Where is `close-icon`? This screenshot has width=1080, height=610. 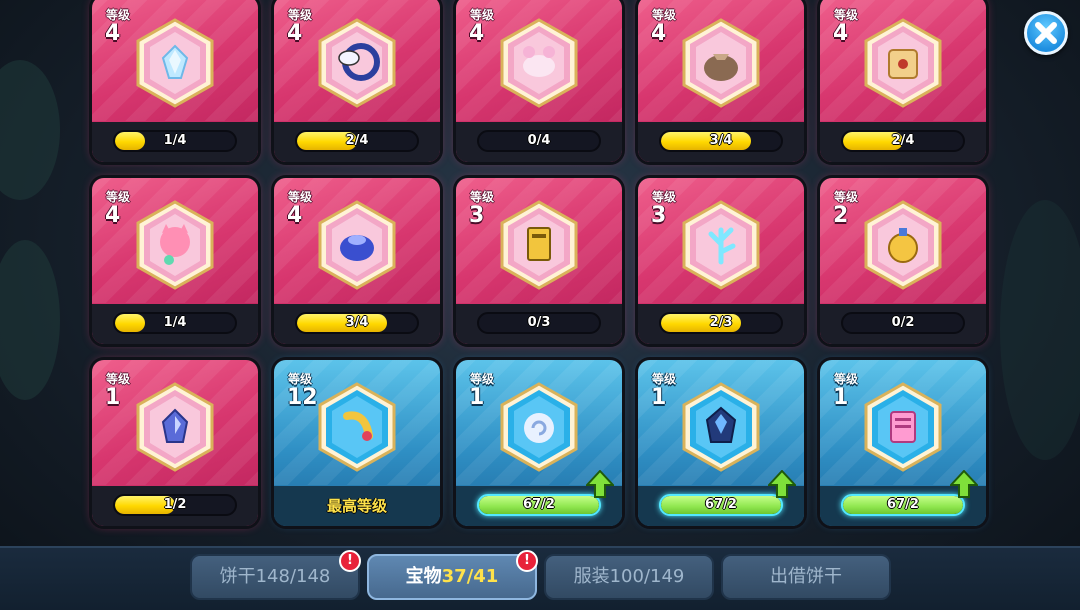 close-icon is located at coordinates (1046, 33).